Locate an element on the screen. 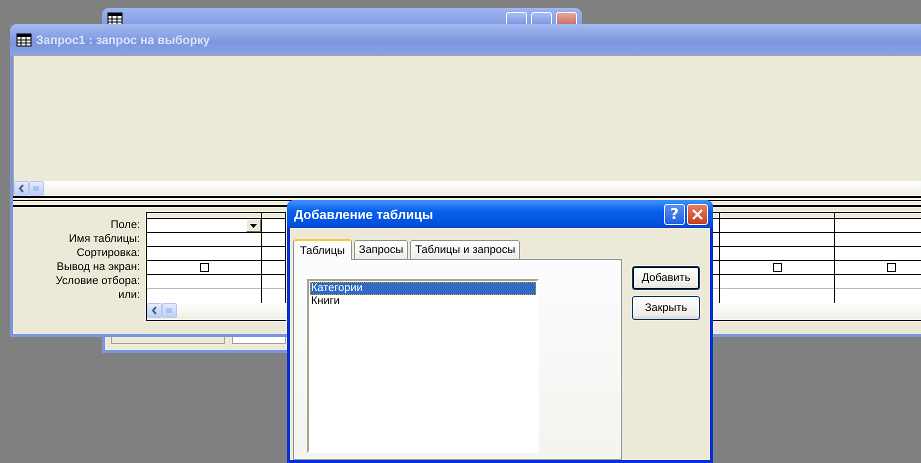 The image size is (921, 463). add-button: Добавить is located at coordinates (666, 278).